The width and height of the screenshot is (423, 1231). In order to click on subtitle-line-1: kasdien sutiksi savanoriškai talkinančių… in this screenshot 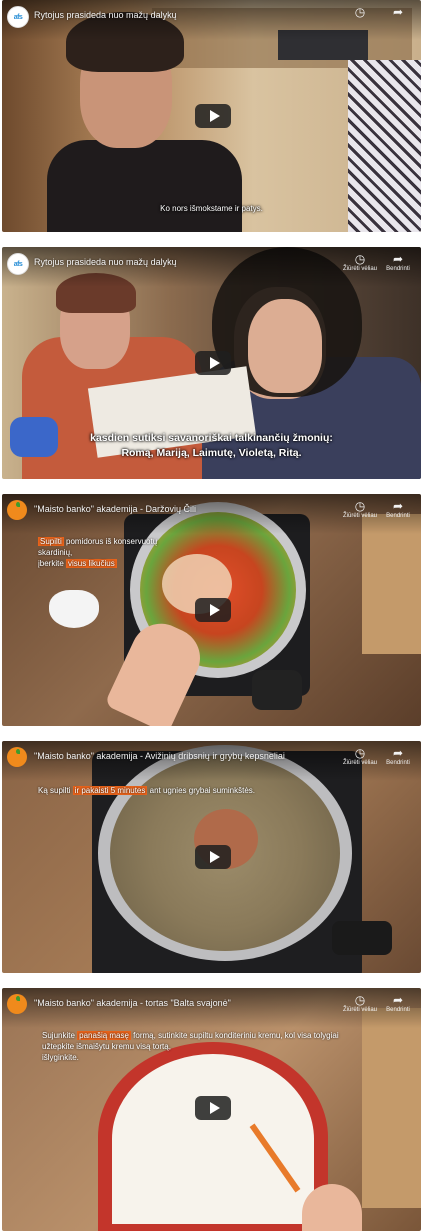, I will do `click(211, 438)`.